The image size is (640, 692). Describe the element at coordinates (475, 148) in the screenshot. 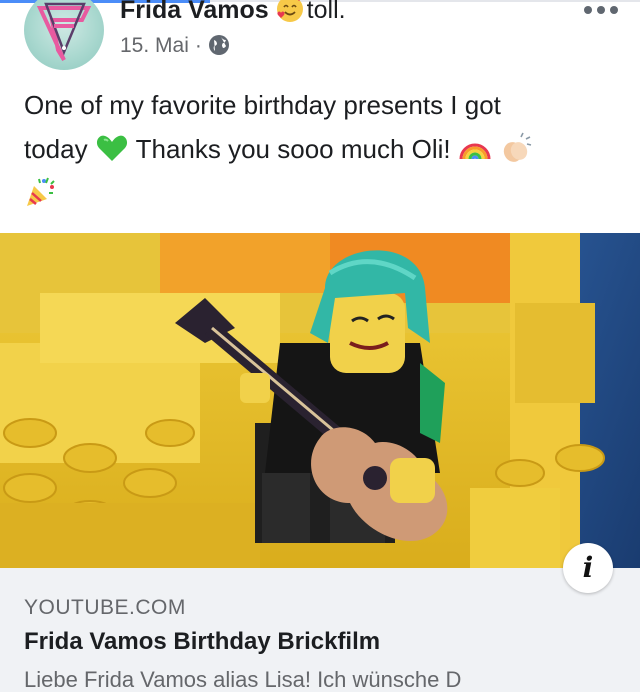

I see `rainbow-icon` at that location.